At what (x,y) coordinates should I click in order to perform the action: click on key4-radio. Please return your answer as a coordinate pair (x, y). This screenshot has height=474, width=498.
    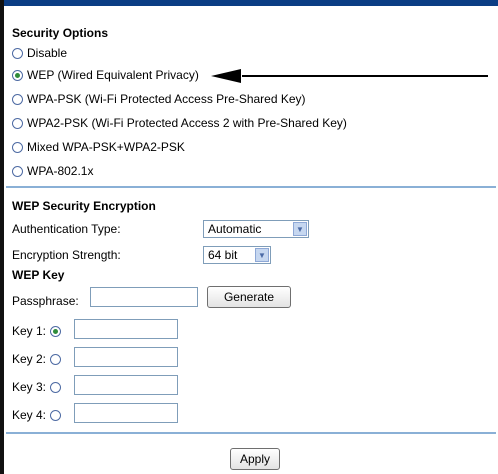
    Looking at the image, I should click on (56, 415).